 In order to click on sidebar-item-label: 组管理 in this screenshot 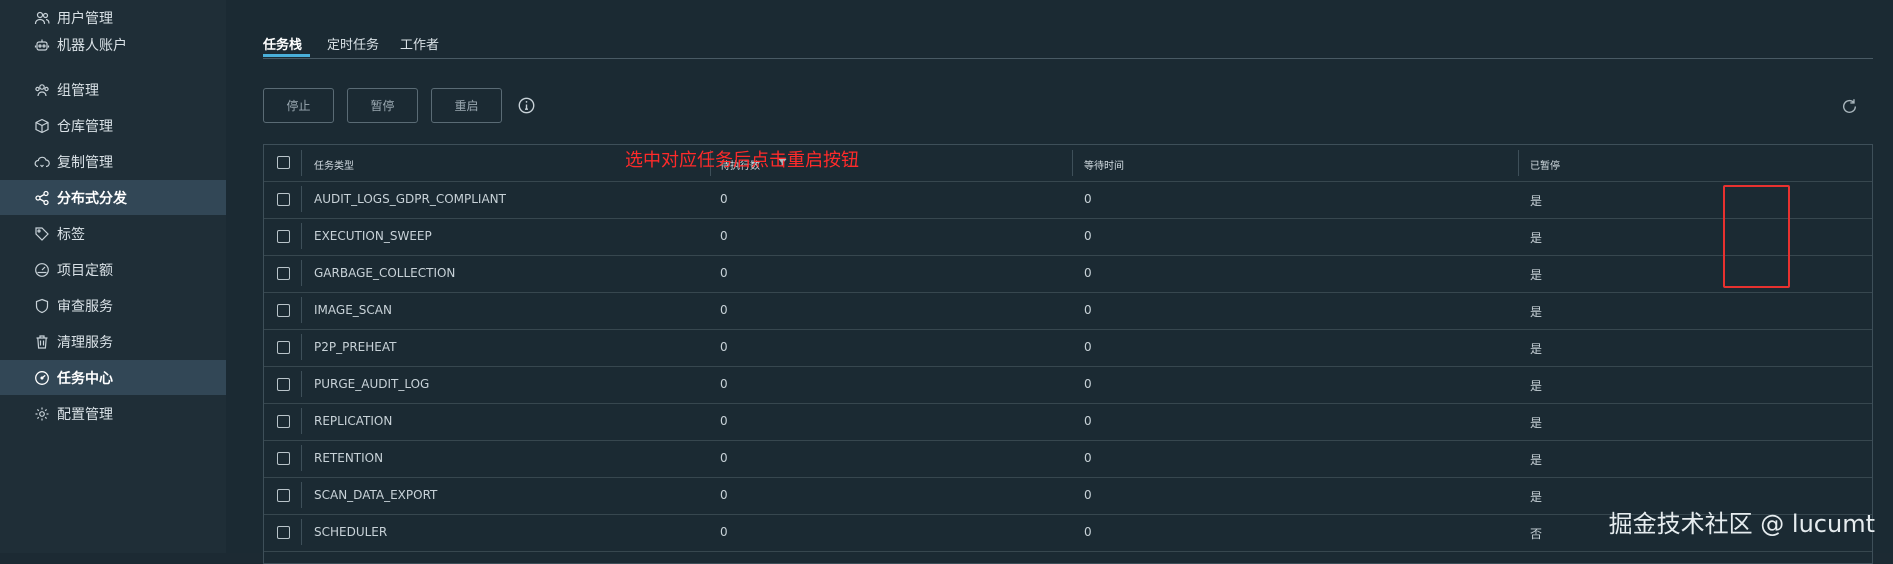, I will do `click(78, 90)`.